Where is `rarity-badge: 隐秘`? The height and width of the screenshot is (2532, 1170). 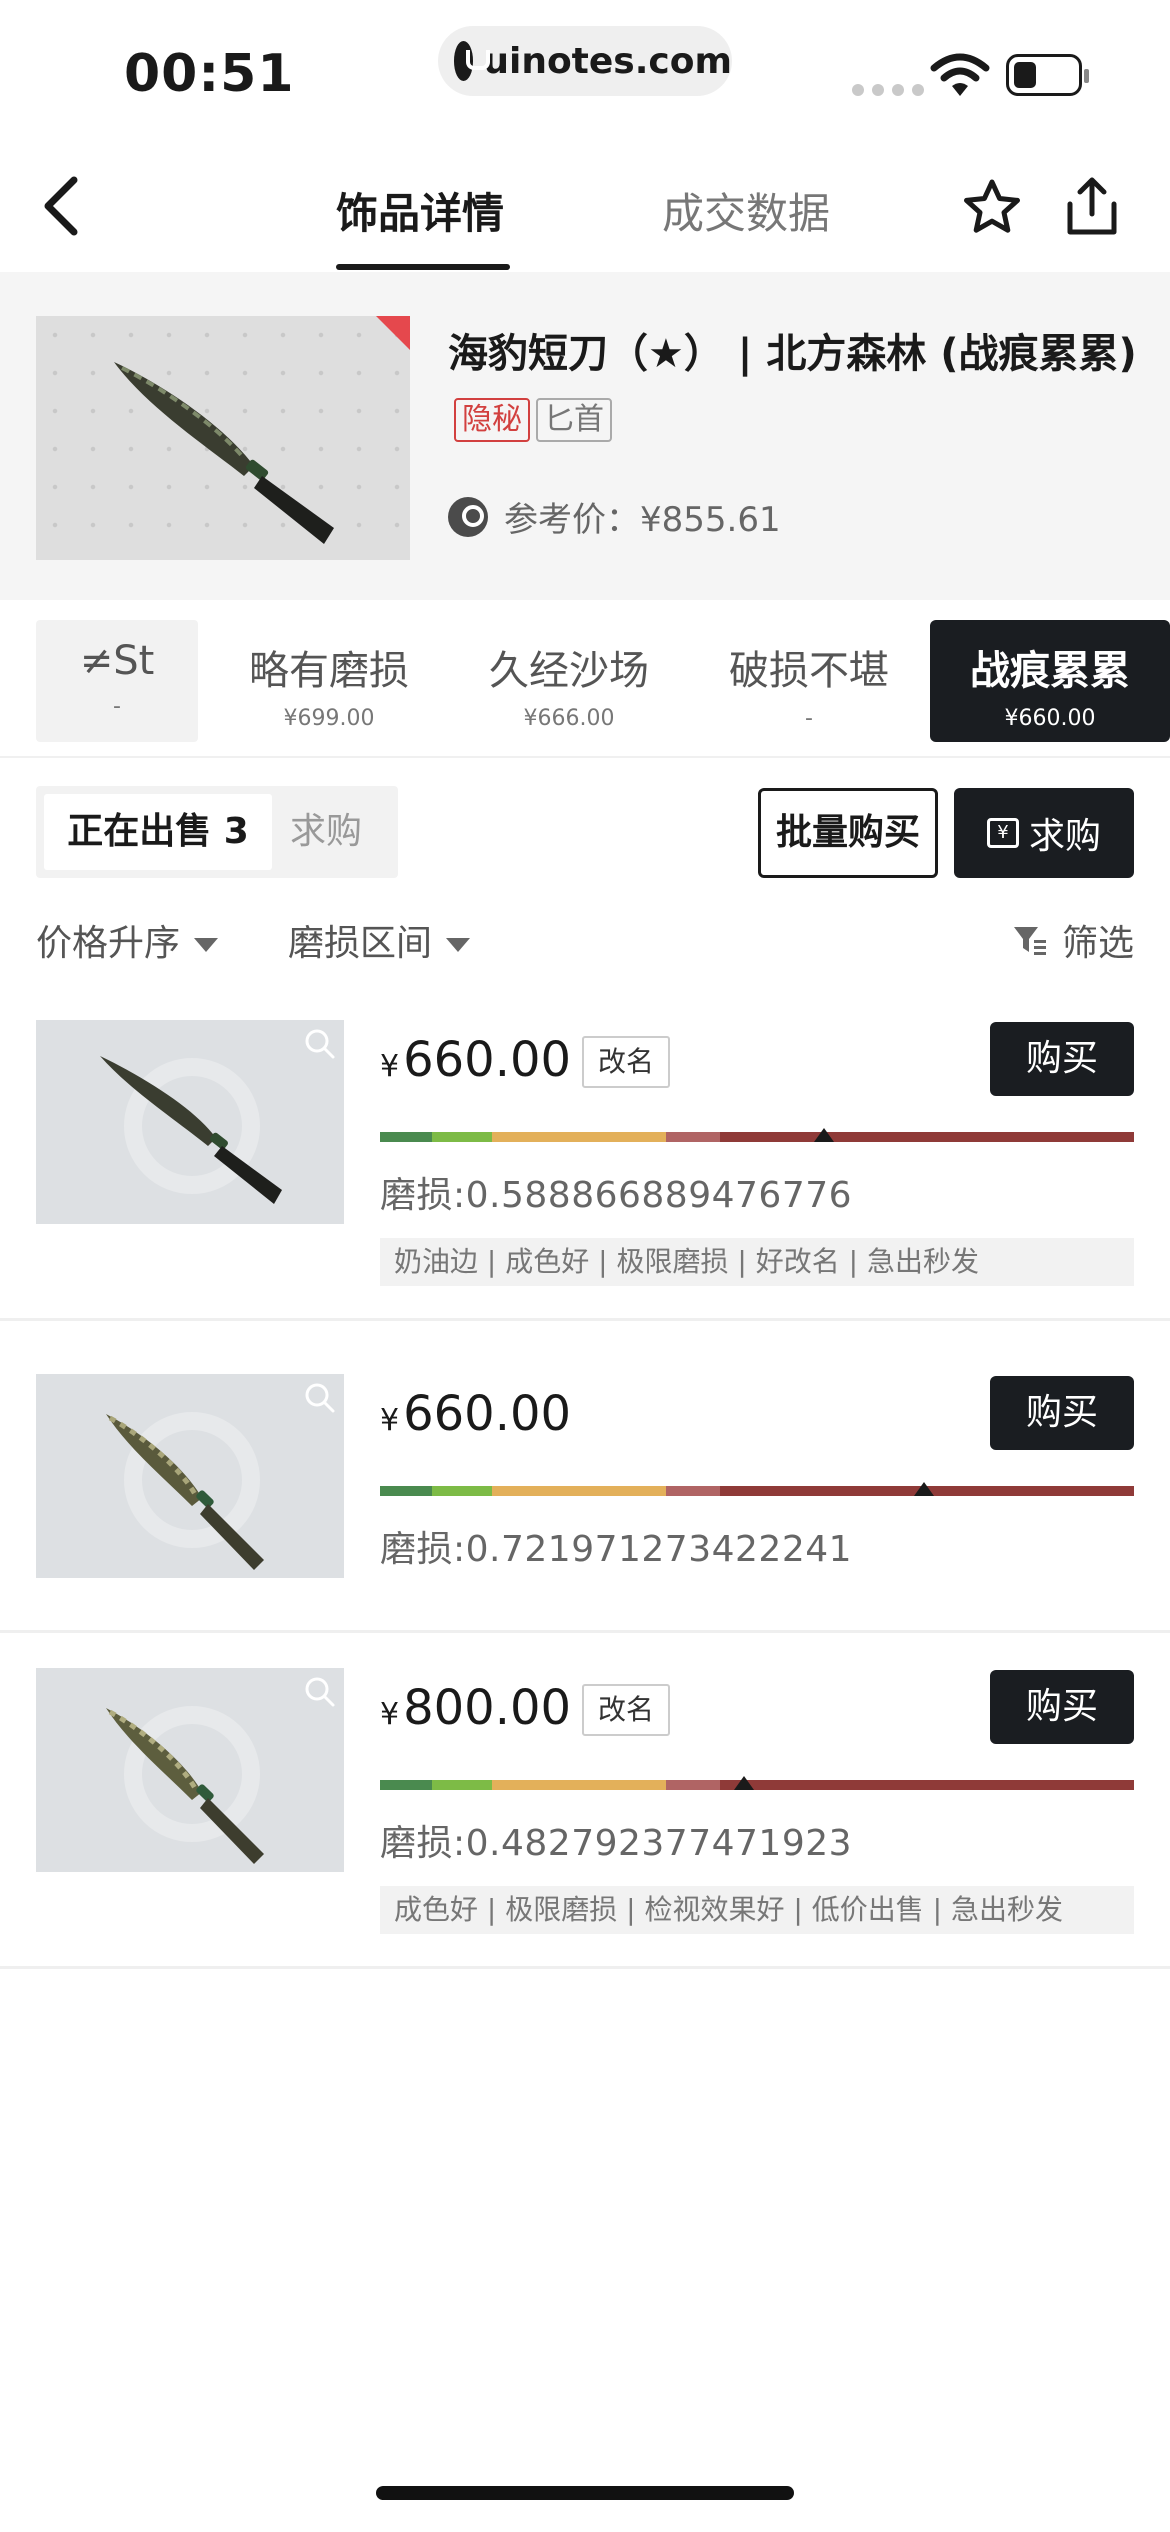
rarity-badge: 隐秘 is located at coordinates (492, 420).